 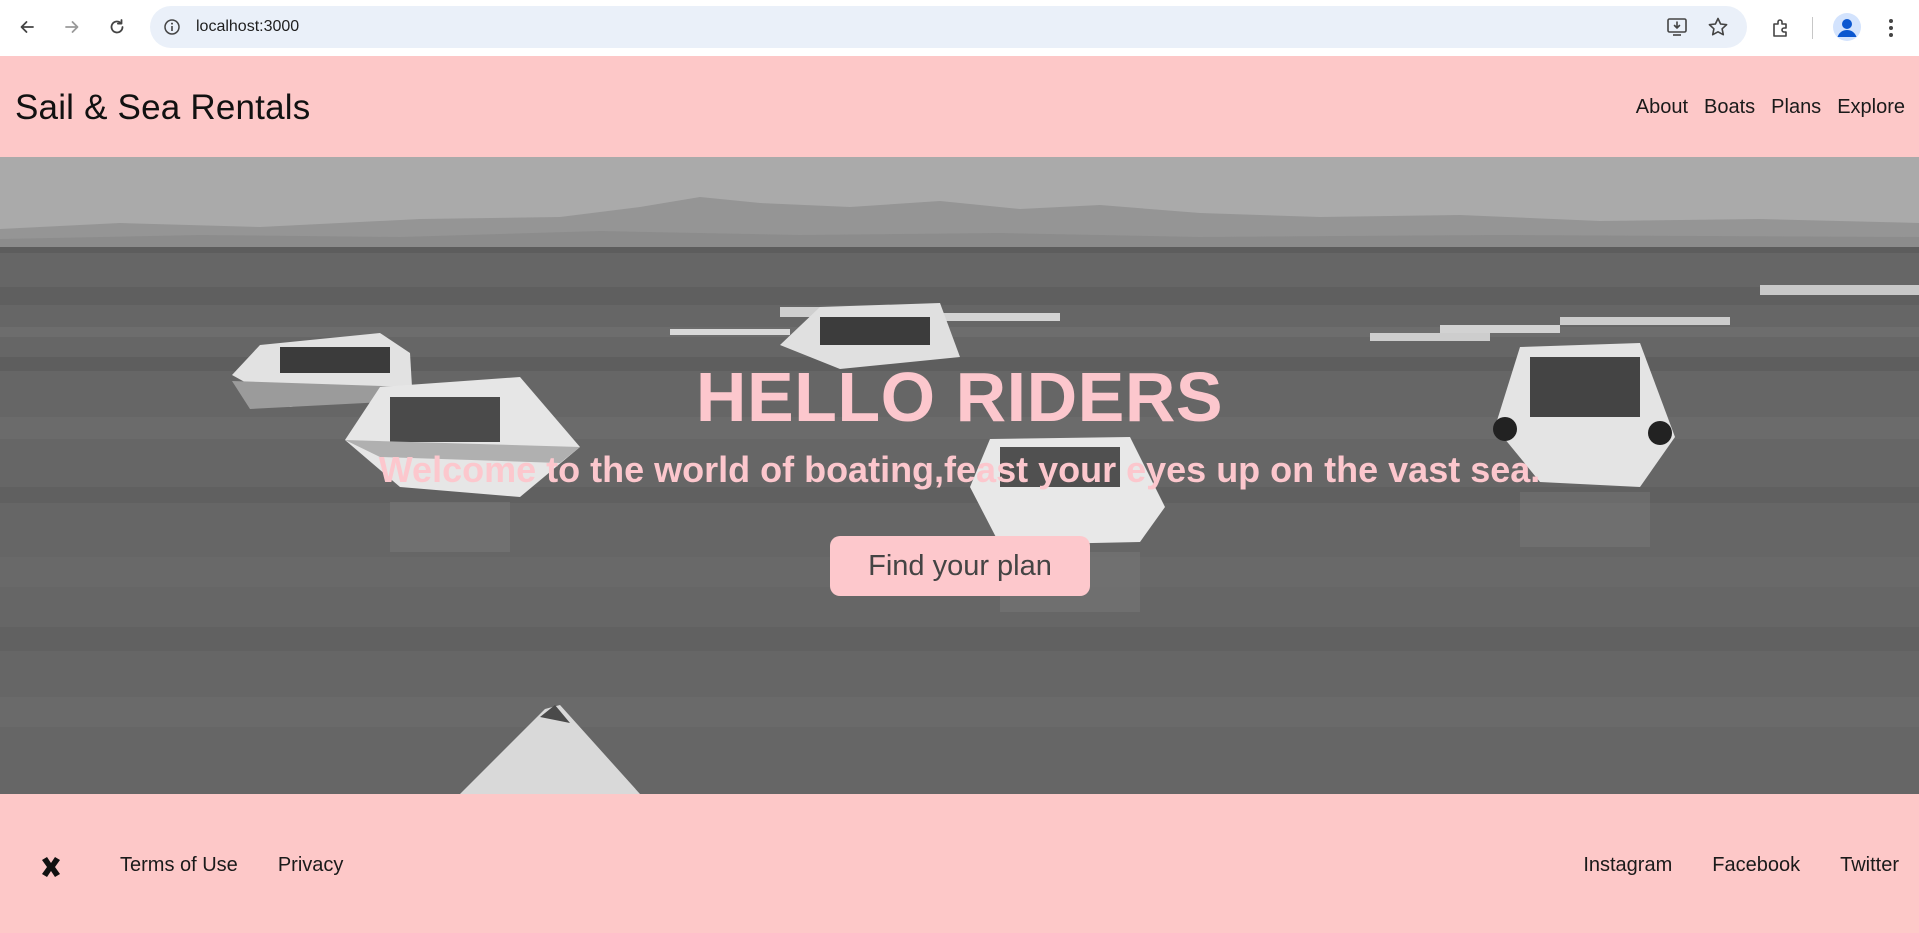 I want to click on brand-title: Sail & Sea Rentals, so click(x=162, y=108).